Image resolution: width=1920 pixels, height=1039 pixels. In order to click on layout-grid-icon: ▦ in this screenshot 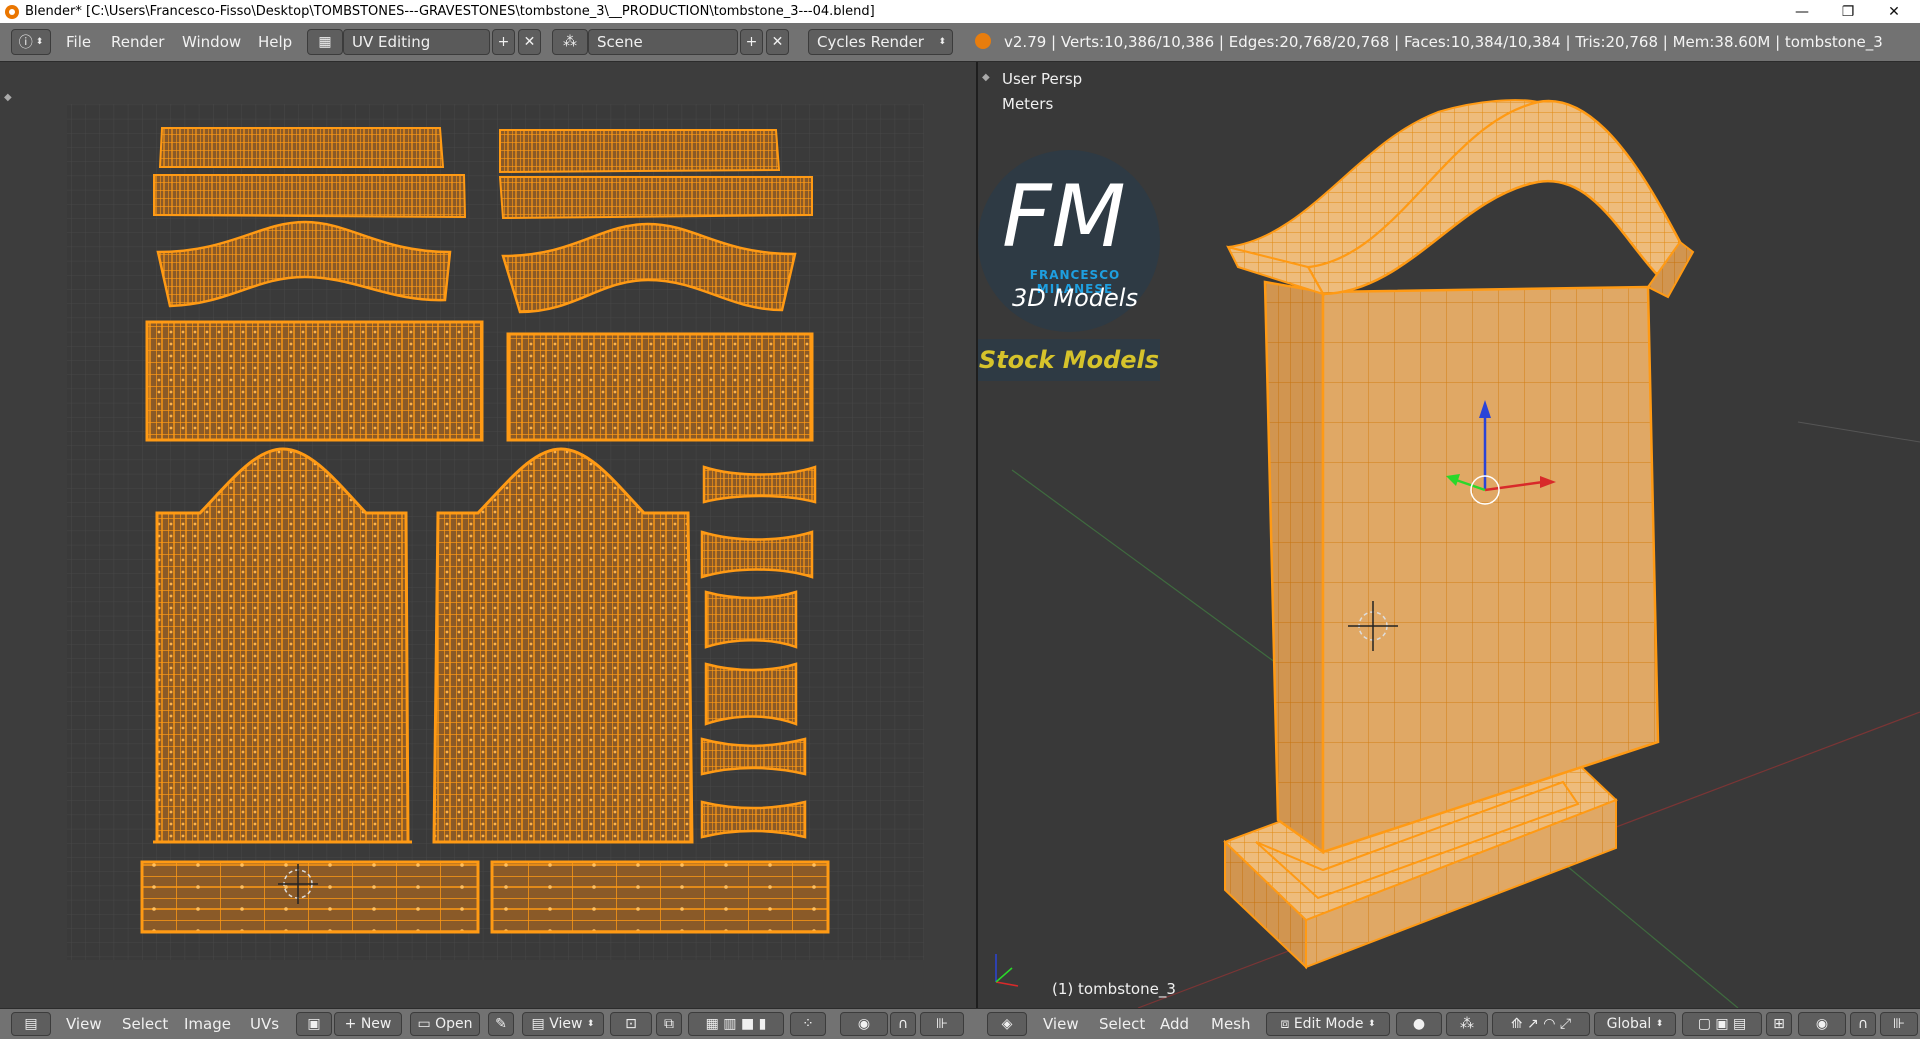, I will do `click(325, 42)`.